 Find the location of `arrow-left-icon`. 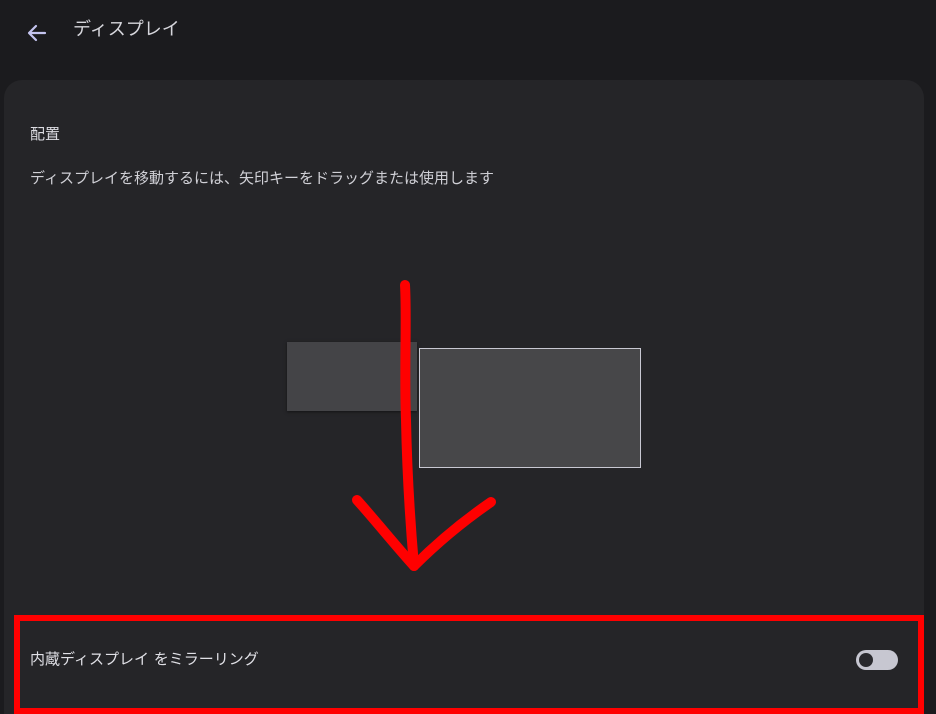

arrow-left-icon is located at coordinates (37, 33).